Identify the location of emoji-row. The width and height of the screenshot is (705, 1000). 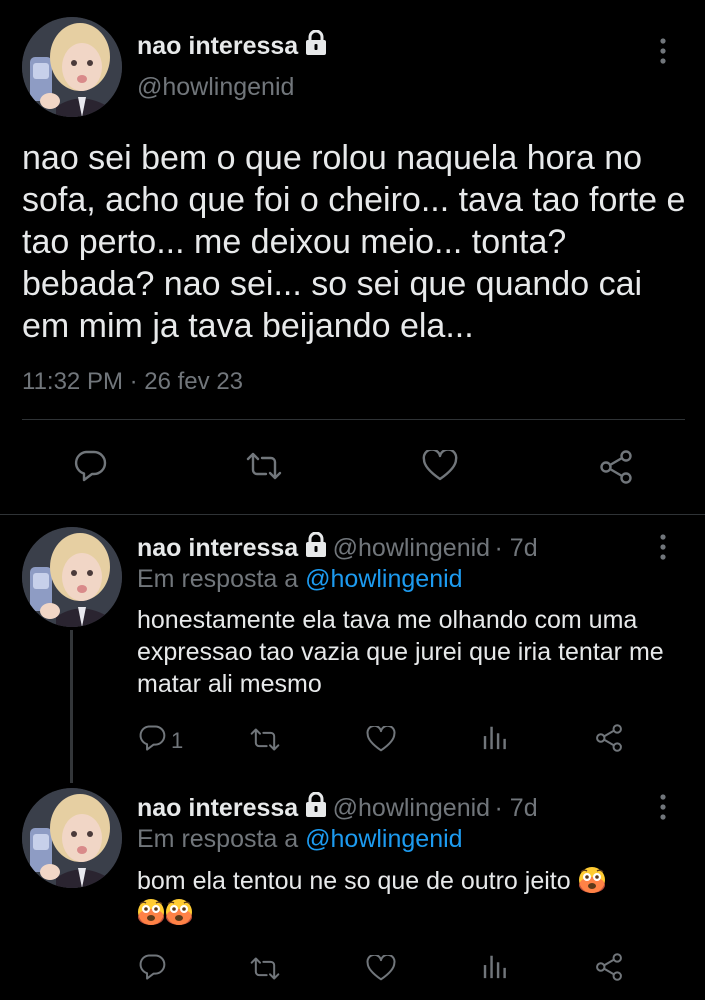
(165, 914).